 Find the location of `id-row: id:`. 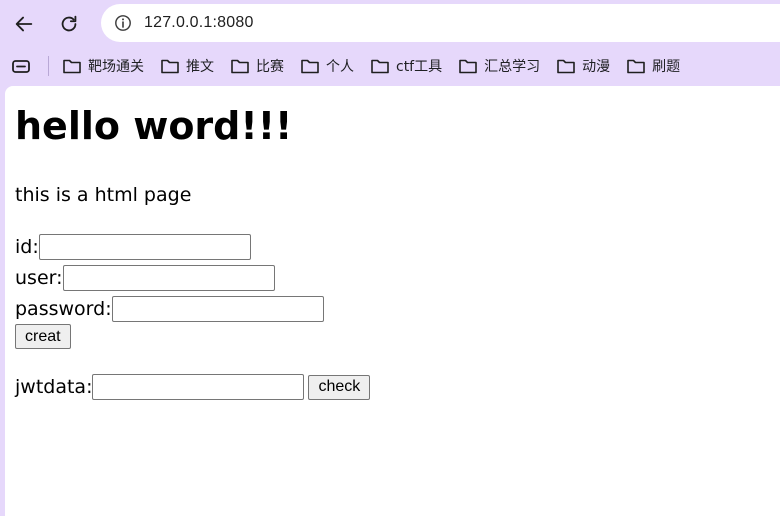

id-row: id: is located at coordinates (133, 247).